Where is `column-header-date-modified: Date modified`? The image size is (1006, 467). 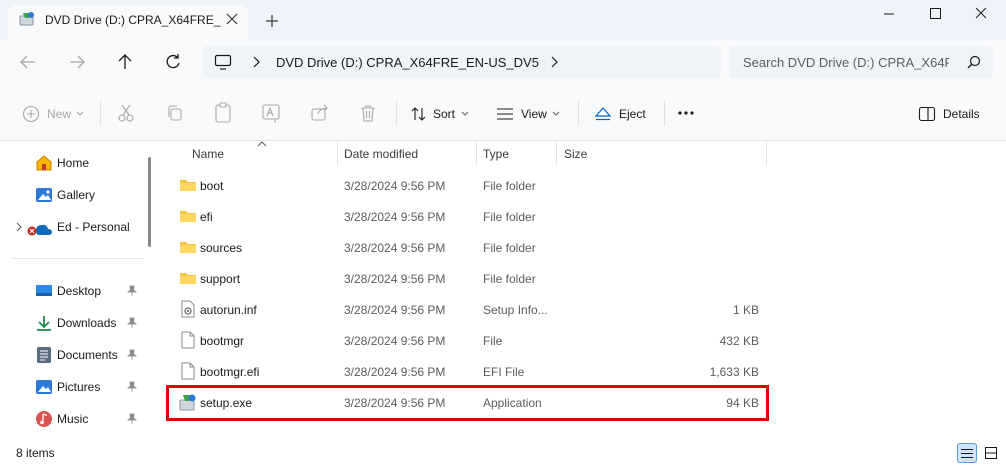 column-header-date-modified: Date modified is located at coordinates (381, 154).